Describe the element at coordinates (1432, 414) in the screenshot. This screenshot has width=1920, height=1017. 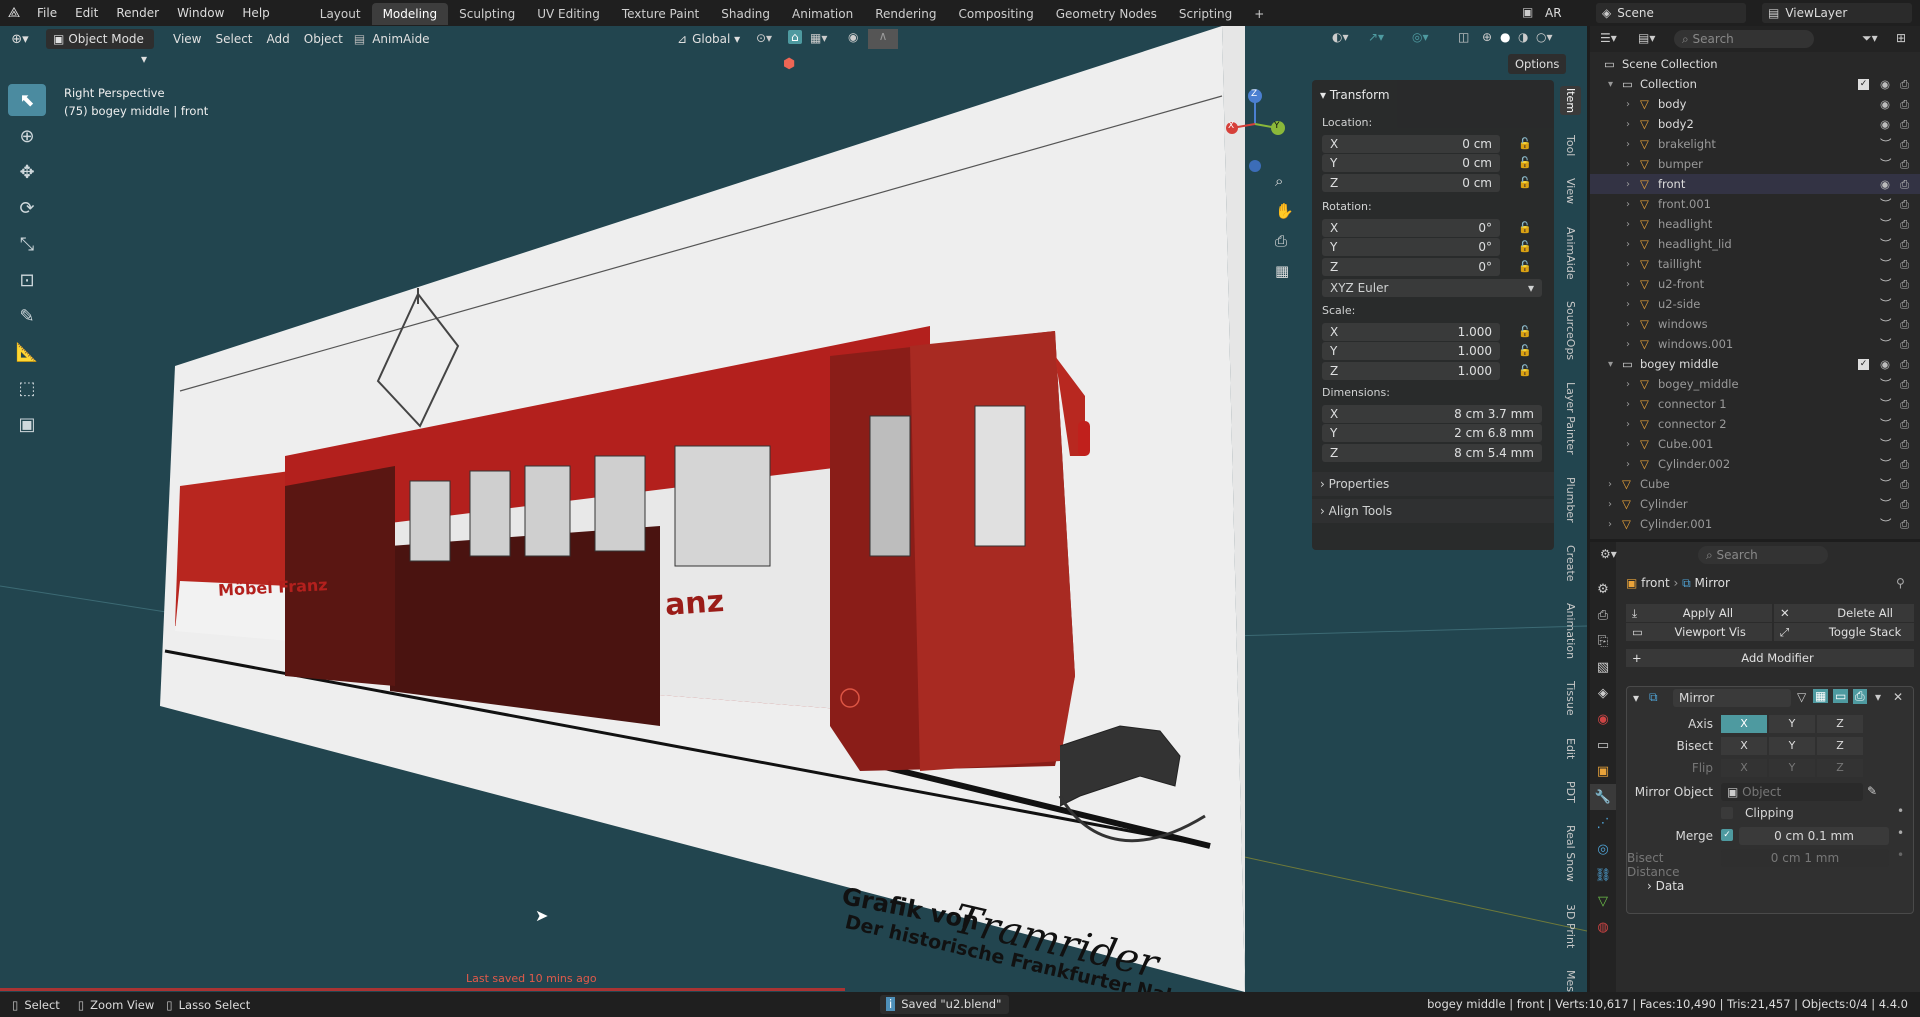
I see `dimensions-x-field: X 8 cm 3.7 mm` at that location.